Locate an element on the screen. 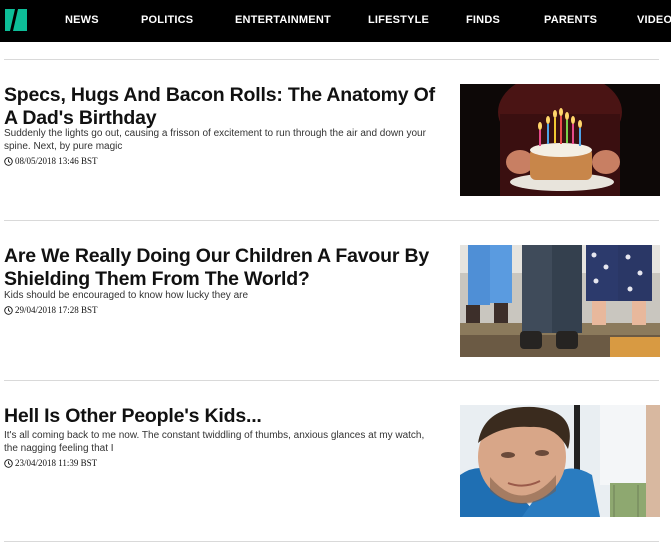 This screenshot has width=671, height=545. nav-item-lifestyle: LIFESTYLE is located at coordinates (398, 20).